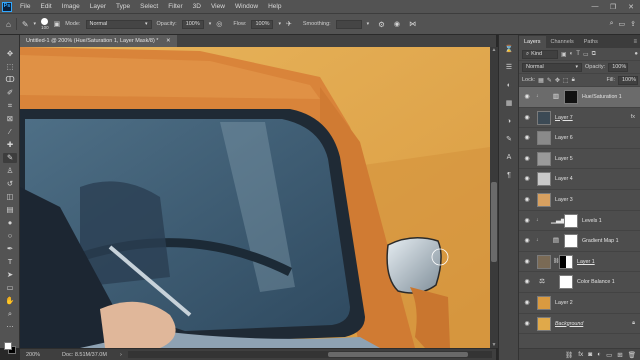 The width and height of the screenshot is (640, 360). I want to click on layer-name: Layer 7, so click(564, 118).